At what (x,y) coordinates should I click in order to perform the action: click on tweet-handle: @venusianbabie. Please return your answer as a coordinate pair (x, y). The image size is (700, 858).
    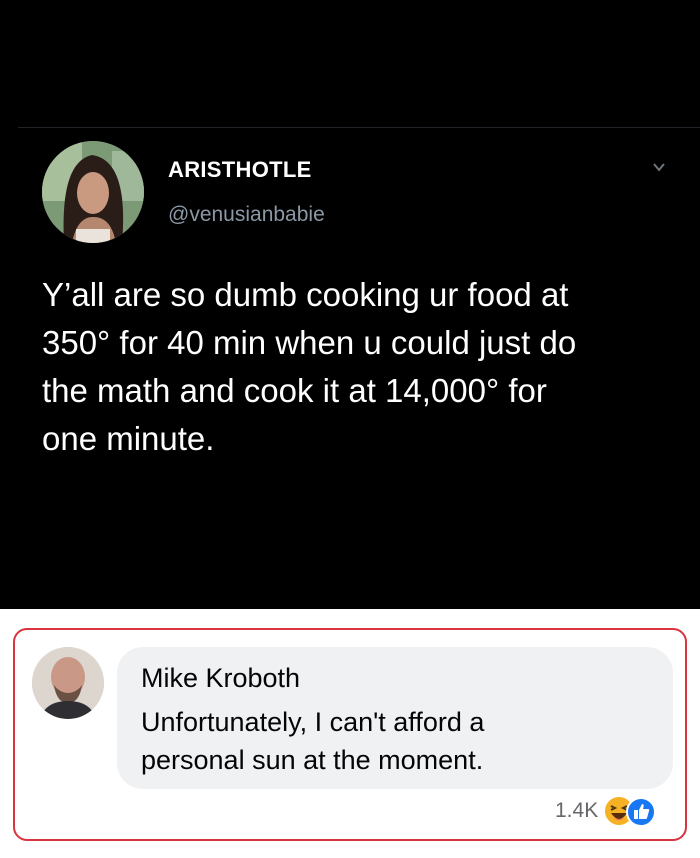
    Looking at the image, I should click on (246, 215).